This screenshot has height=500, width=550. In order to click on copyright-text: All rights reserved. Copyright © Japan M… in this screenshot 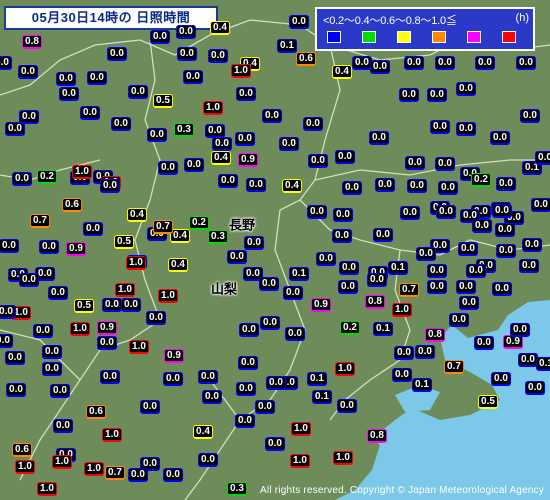, I will do `click(402, 490)`.